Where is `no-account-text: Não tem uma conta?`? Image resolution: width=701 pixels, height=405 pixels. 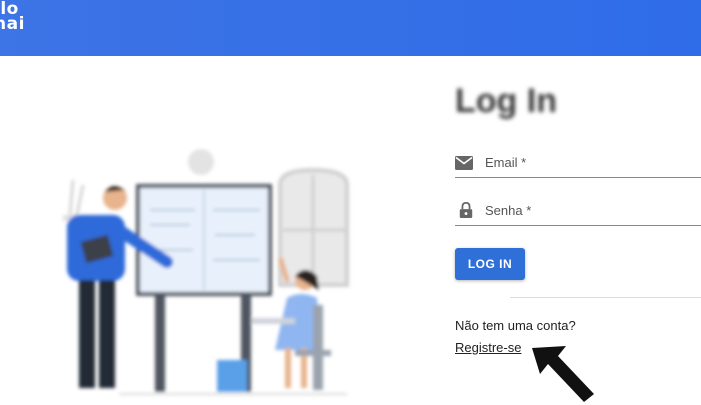 no-account-text: Não tem uma conta? is located at coordinates (515, 325).